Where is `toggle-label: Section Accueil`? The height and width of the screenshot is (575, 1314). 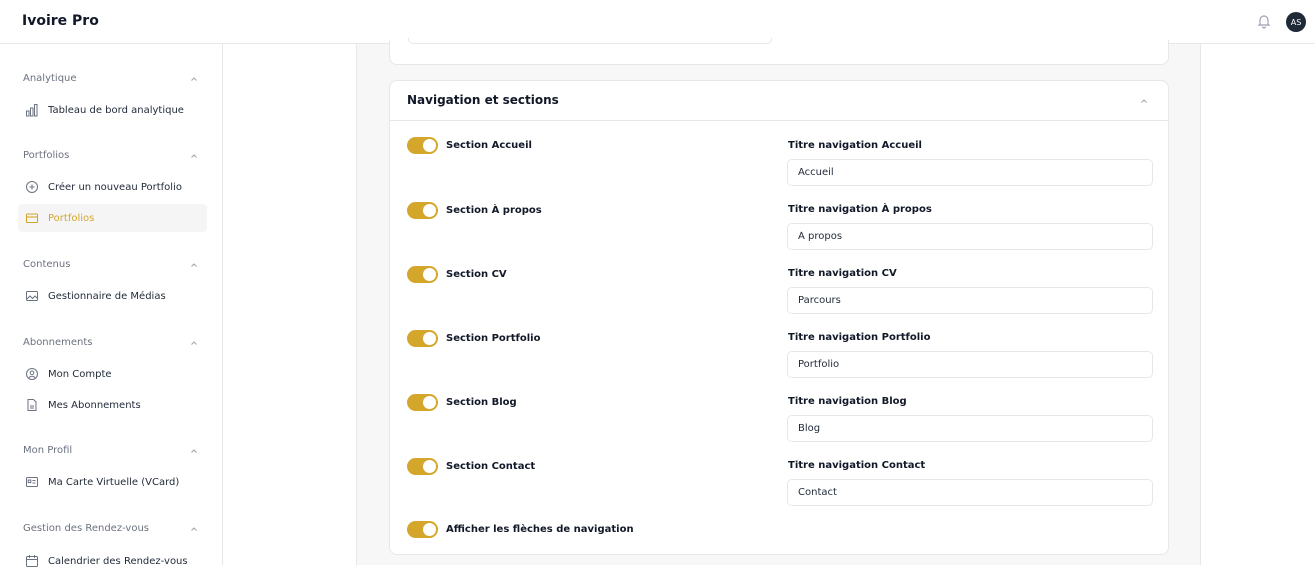
toggle-label: Section Accueil is located at coordinates (489, 145).